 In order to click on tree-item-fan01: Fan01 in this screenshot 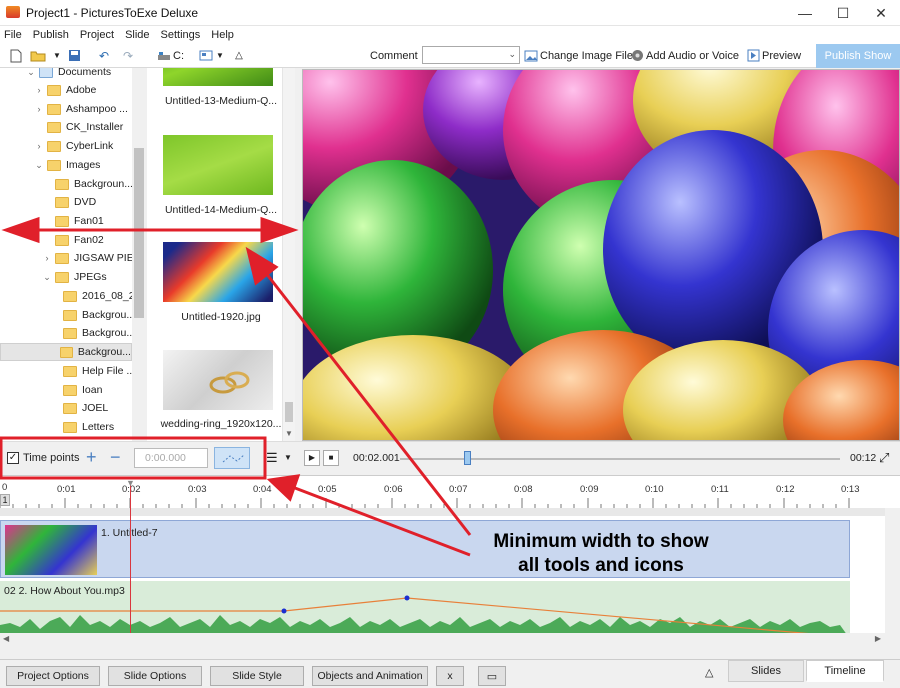, I will do `click(73, 221)`.